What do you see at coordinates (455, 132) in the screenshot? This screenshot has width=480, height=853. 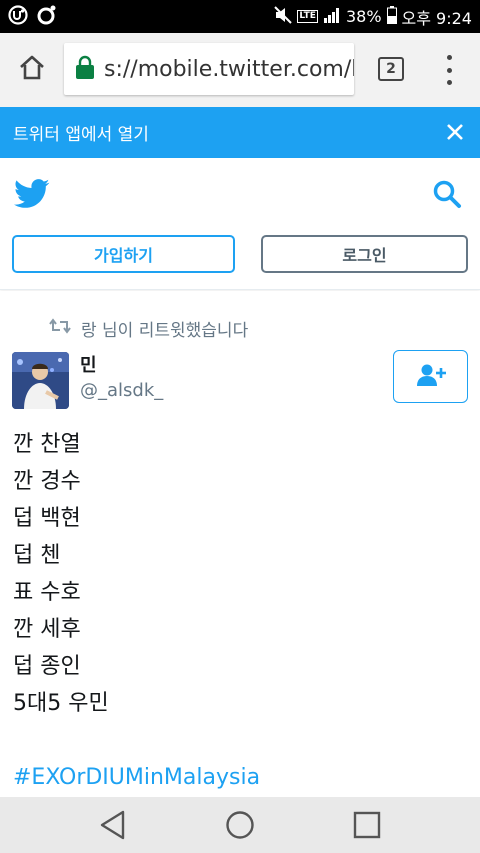 I see `close-icon` at bounding box center [455, 132].